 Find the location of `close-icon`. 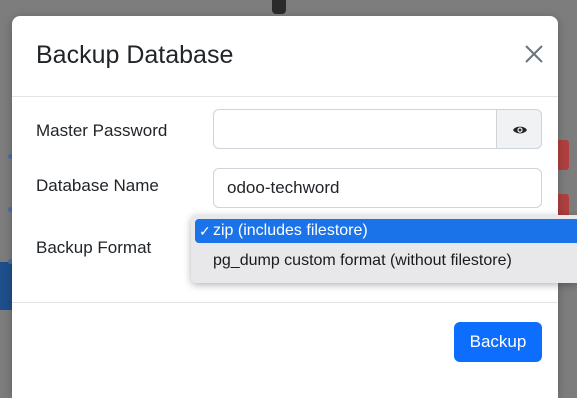

close-icon is located at coordinates (534, 54).